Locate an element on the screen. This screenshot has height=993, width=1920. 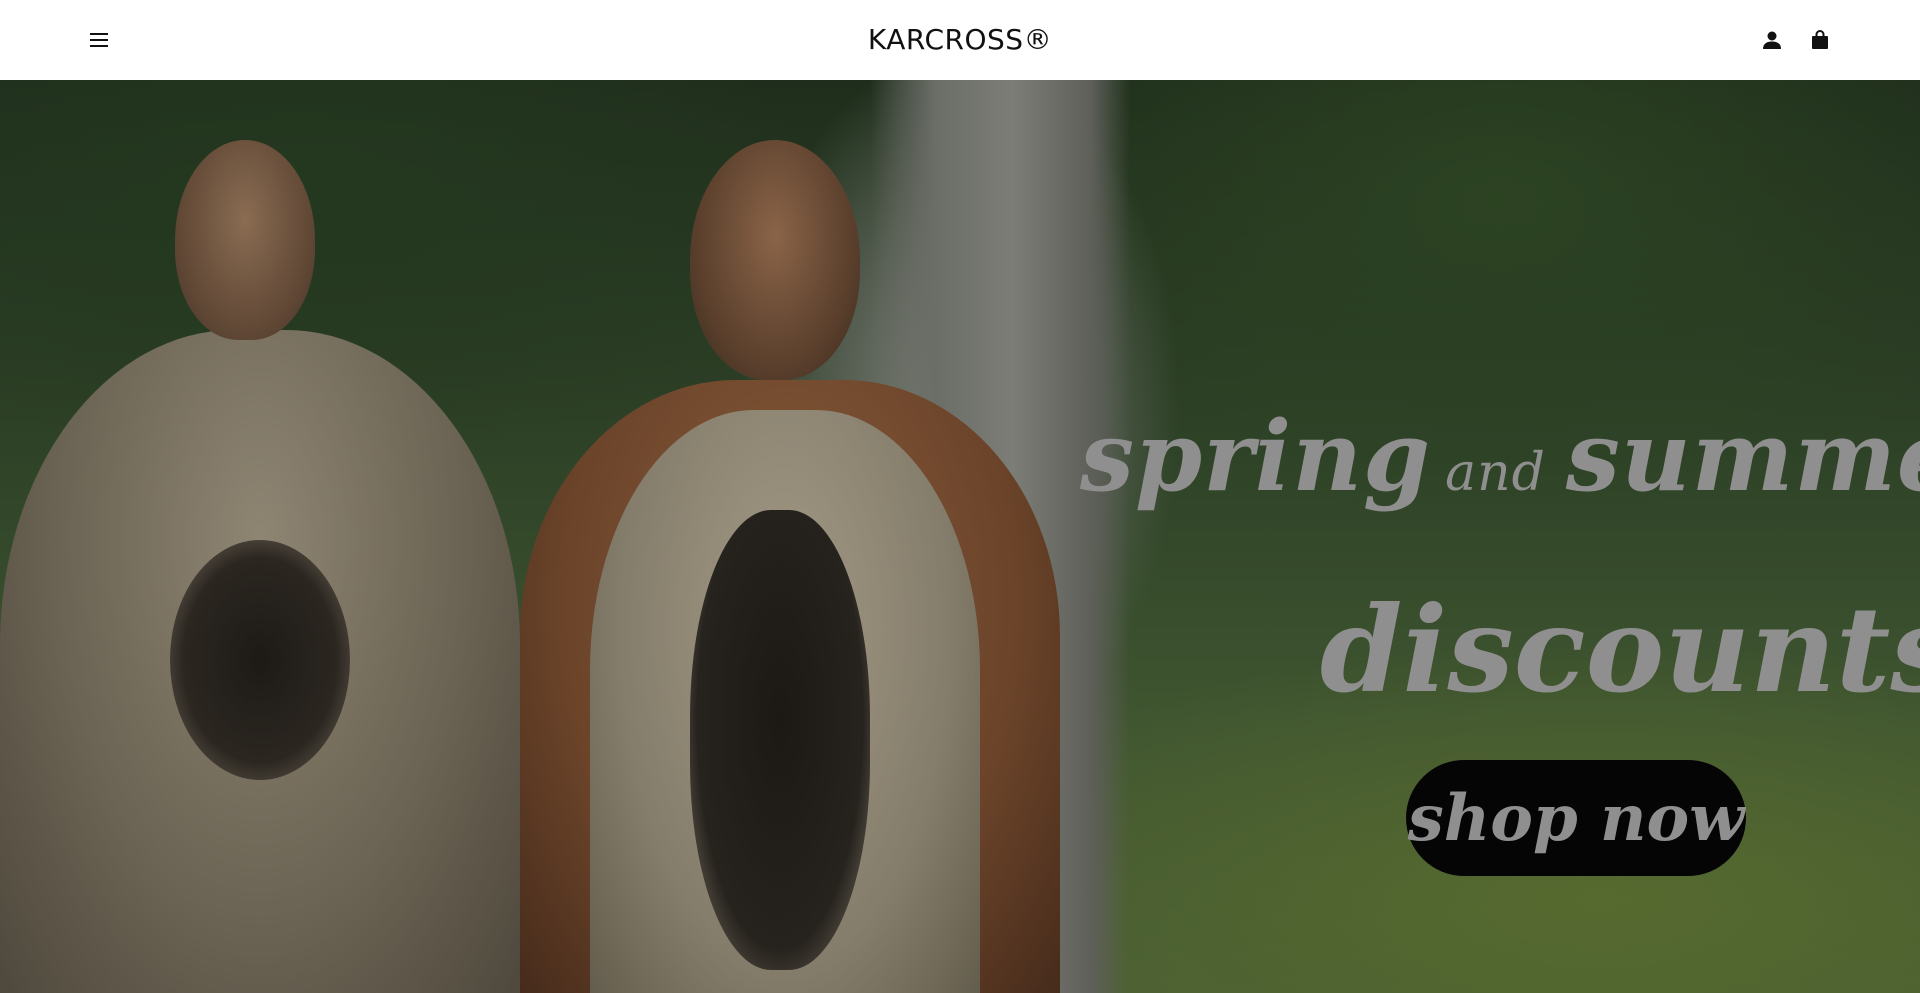
site-logo: KARCROSS® is located at coordinates (960, 40).